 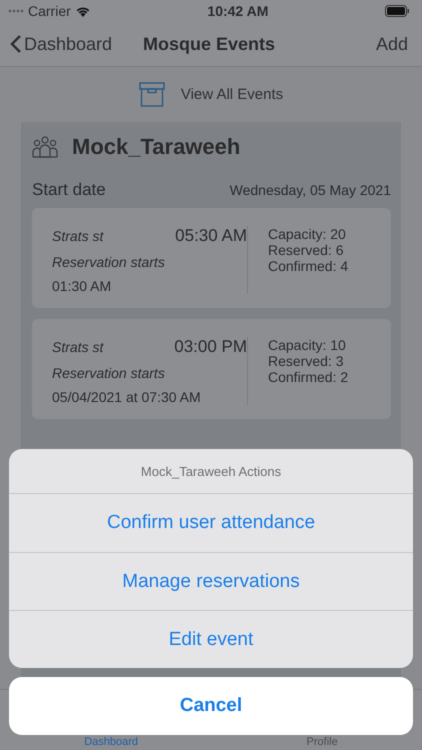 What do you see at coordinates (308, 266) in the screenshot?
I see `confirmed-text: Confirmed: 4` at bounding box center [308, 266].